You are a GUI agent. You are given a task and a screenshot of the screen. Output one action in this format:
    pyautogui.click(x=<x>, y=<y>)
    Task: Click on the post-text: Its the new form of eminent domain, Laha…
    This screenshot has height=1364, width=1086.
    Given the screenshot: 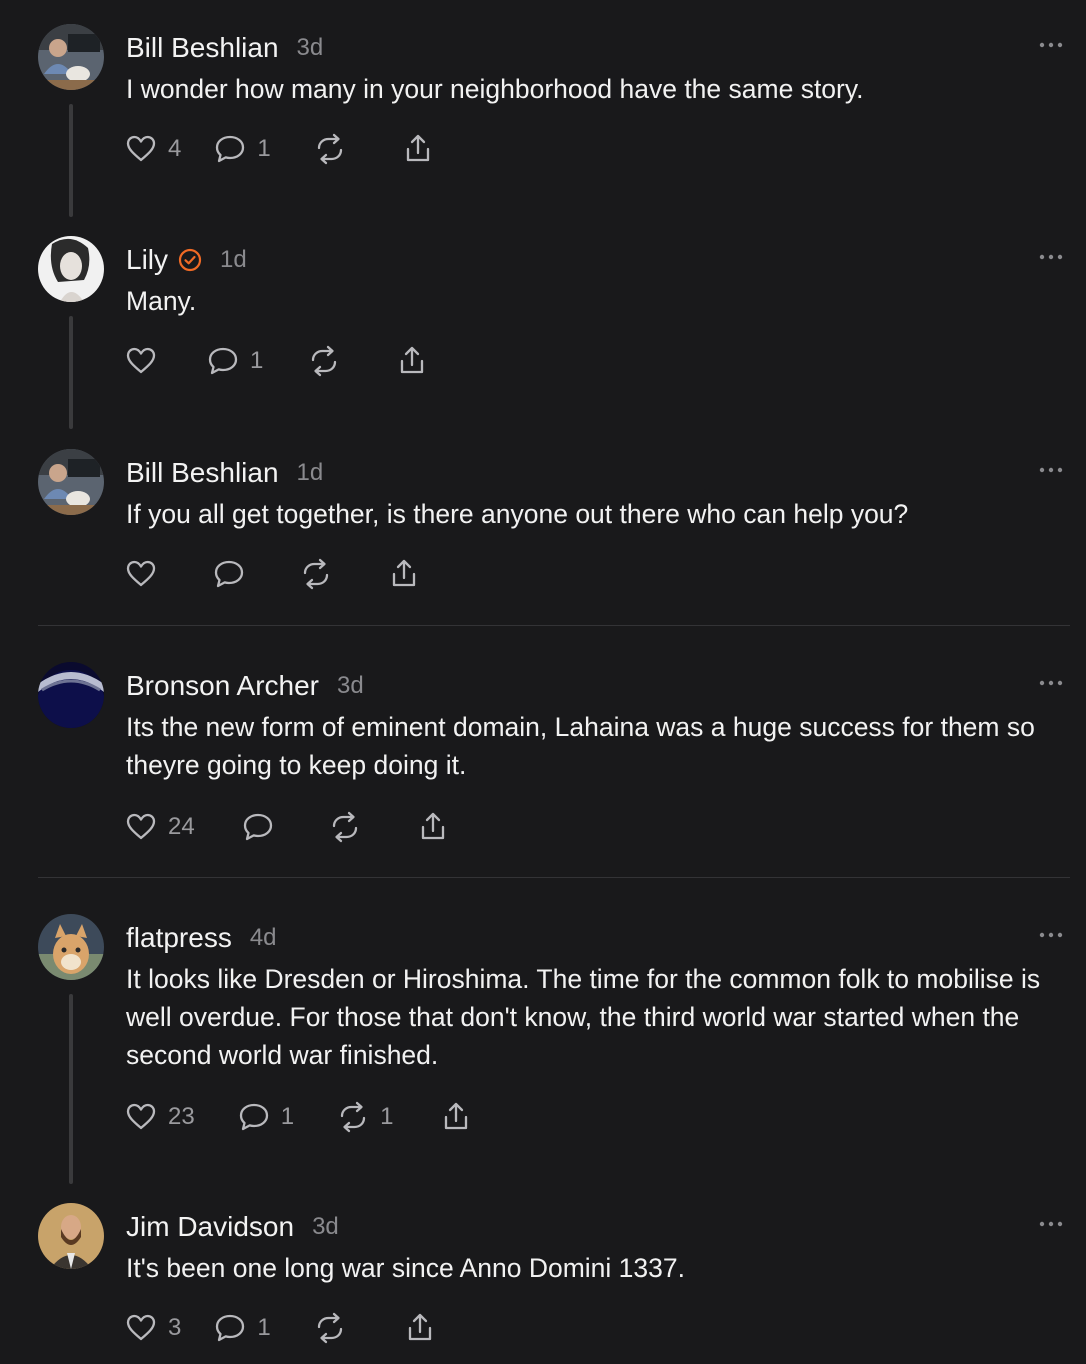 What is the action you would take?
    pyautogui.click(x=584, y=746)
    